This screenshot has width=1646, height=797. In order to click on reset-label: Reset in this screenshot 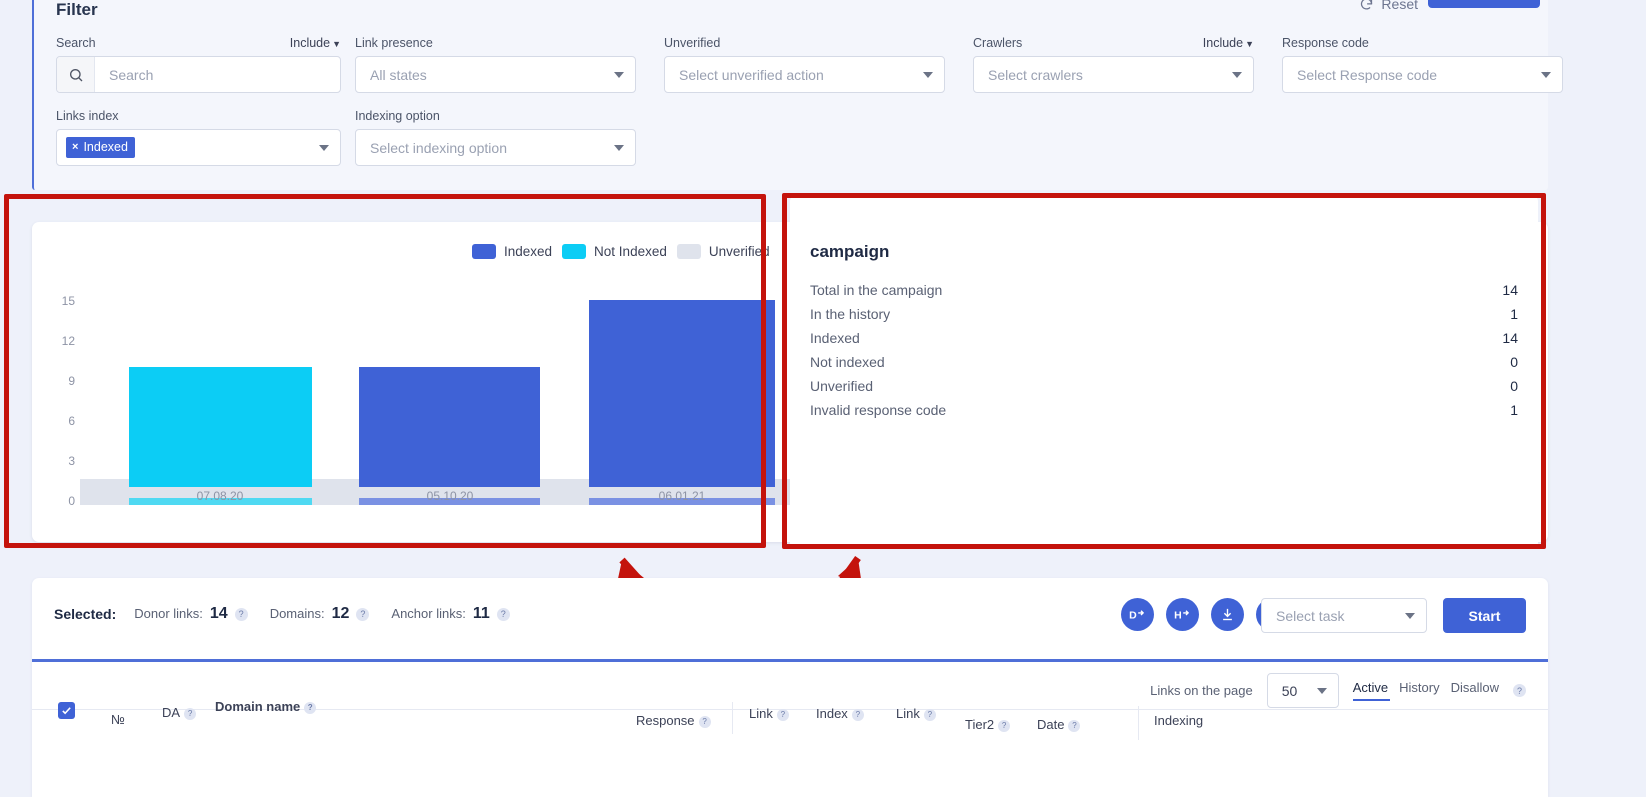, I will do `click(1399, 6)`.